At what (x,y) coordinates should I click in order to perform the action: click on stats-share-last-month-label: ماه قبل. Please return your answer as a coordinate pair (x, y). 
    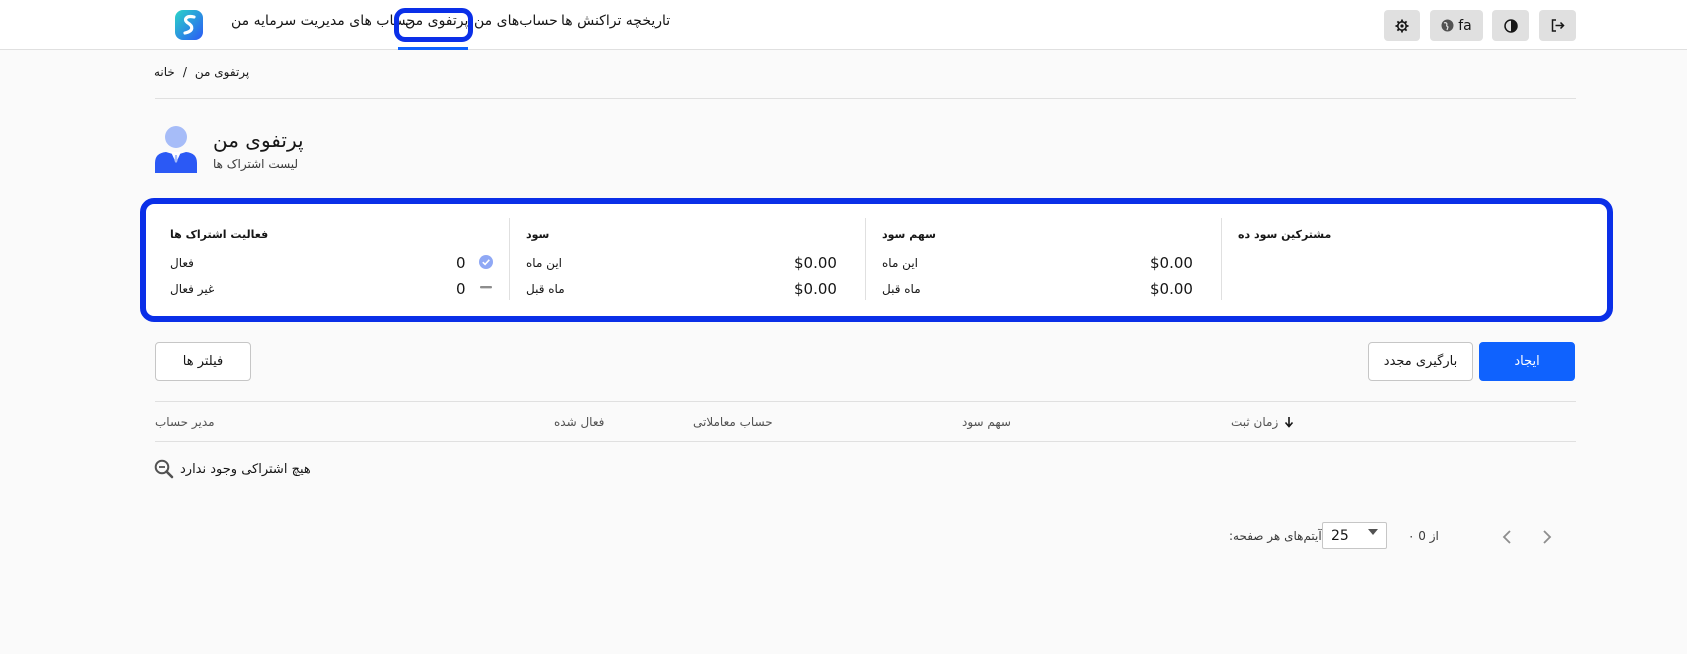
    Looking at the image, I should click on (901, 289).